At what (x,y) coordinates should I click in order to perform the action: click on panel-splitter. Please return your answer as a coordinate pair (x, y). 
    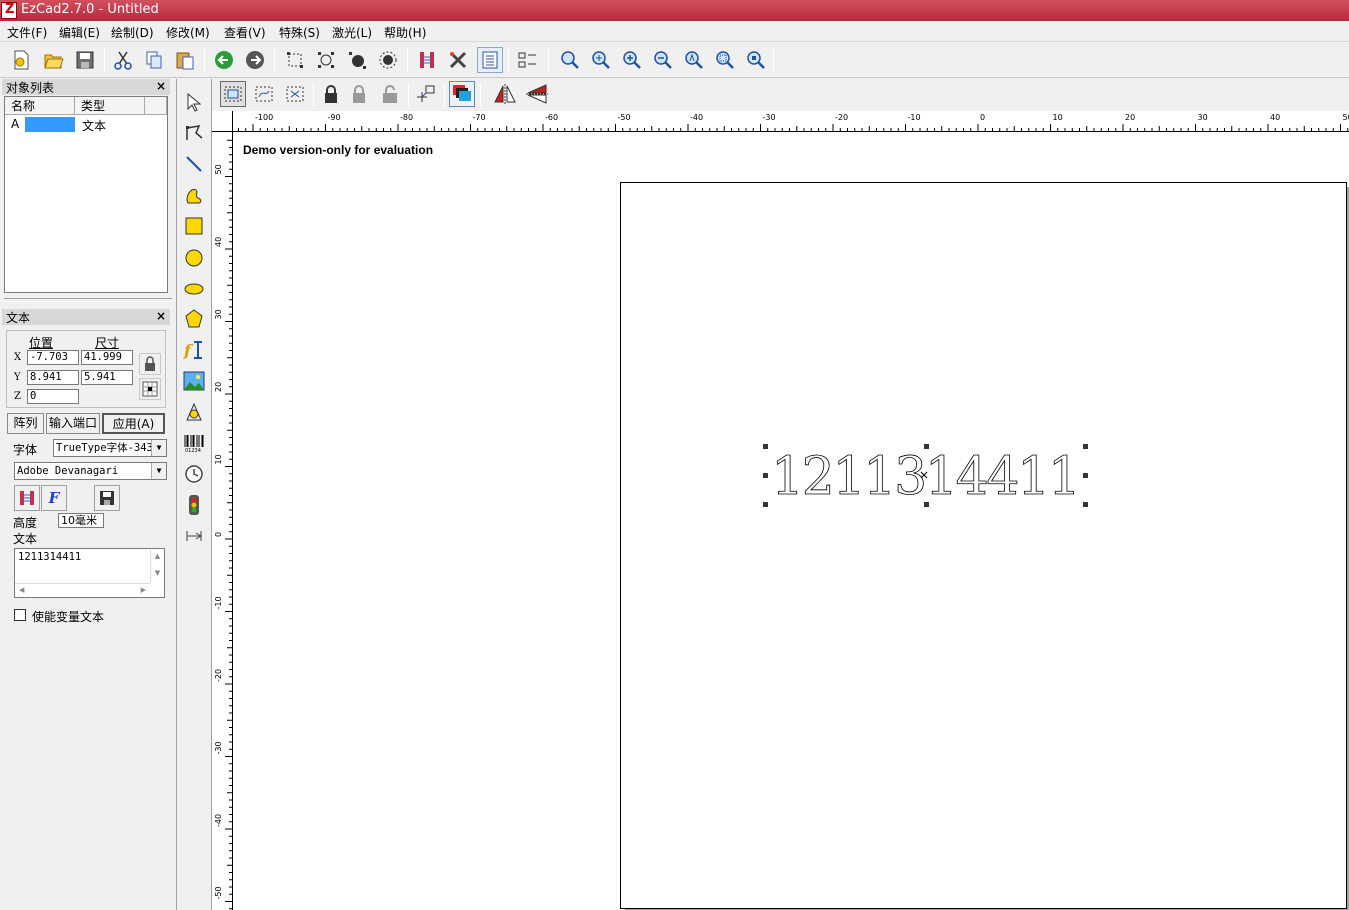
    Looking at the image, I should click on (88, 300).